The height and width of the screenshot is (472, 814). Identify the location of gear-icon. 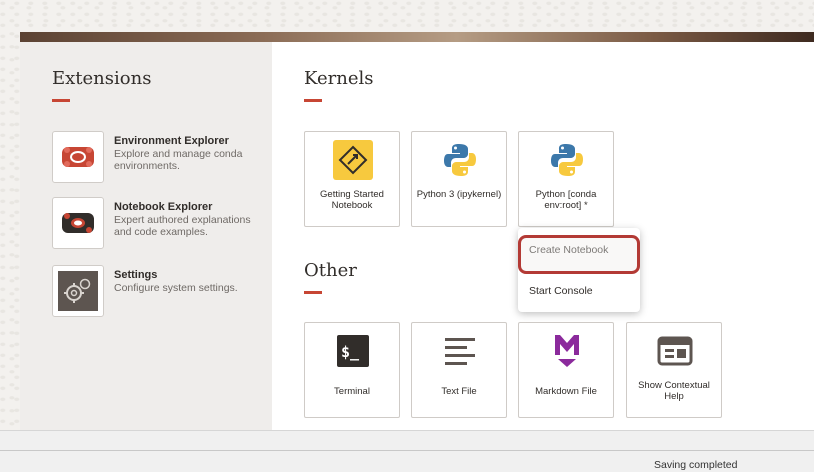
(78, 291).